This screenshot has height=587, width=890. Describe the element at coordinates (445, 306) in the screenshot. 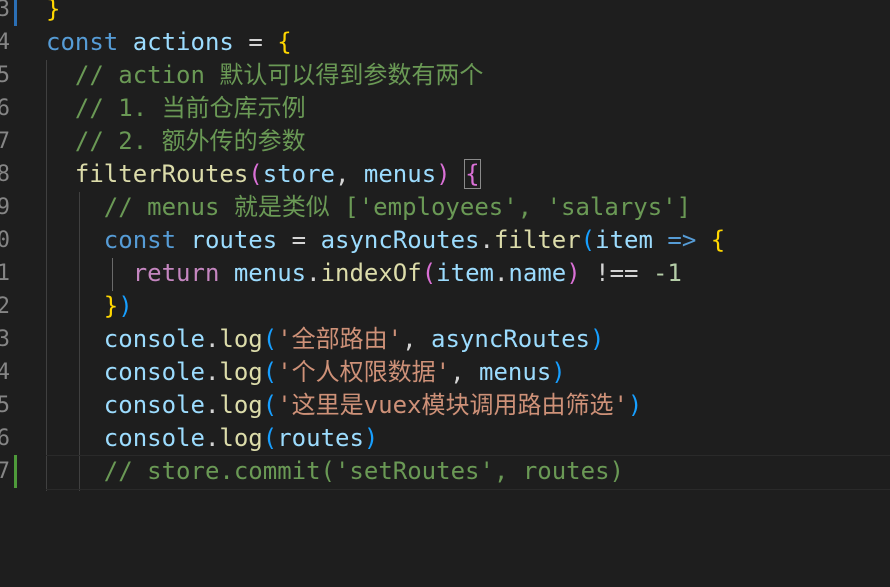

I see `code-line: 2 })` at that location.